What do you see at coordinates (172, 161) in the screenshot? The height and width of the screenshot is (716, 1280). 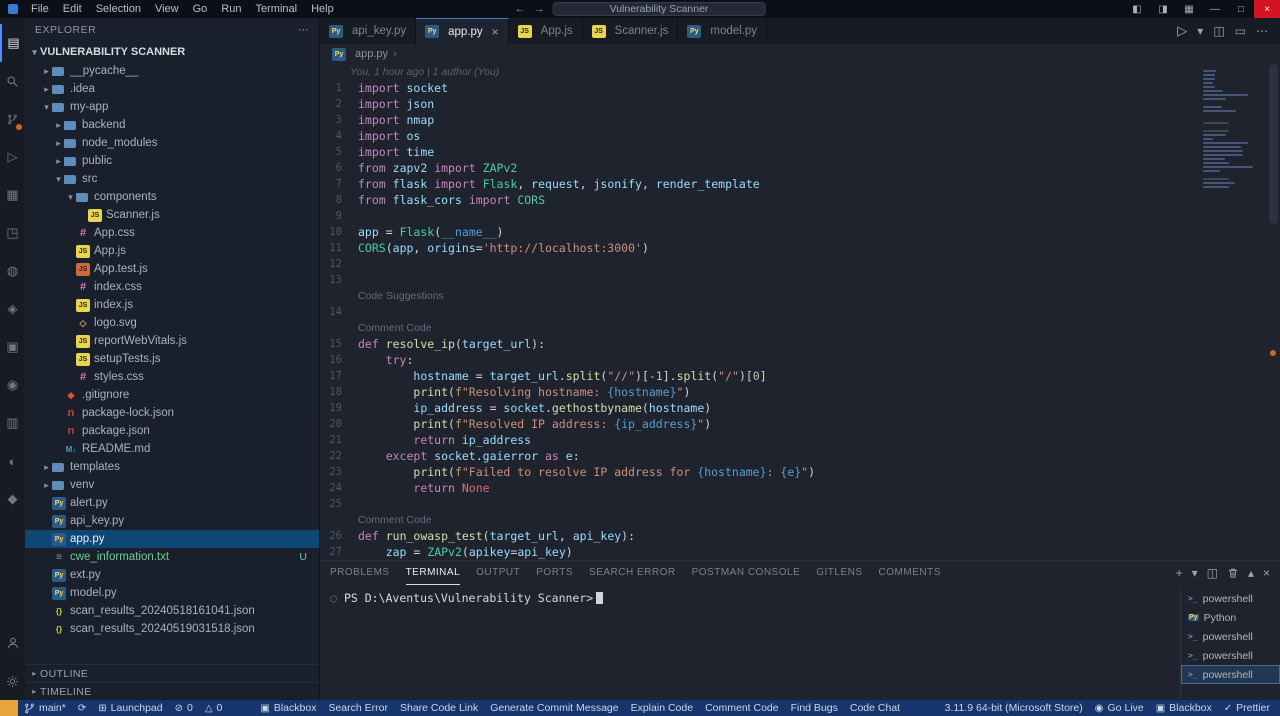 I see `tree-item-public: ▸ public` at bounding box center [172, 161].